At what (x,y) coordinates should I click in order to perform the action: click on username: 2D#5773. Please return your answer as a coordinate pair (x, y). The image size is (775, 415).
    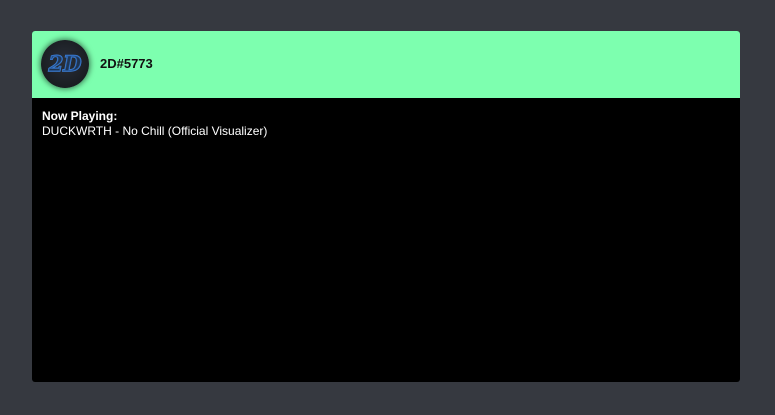
    Looking at the image, I should click on (126, 63).